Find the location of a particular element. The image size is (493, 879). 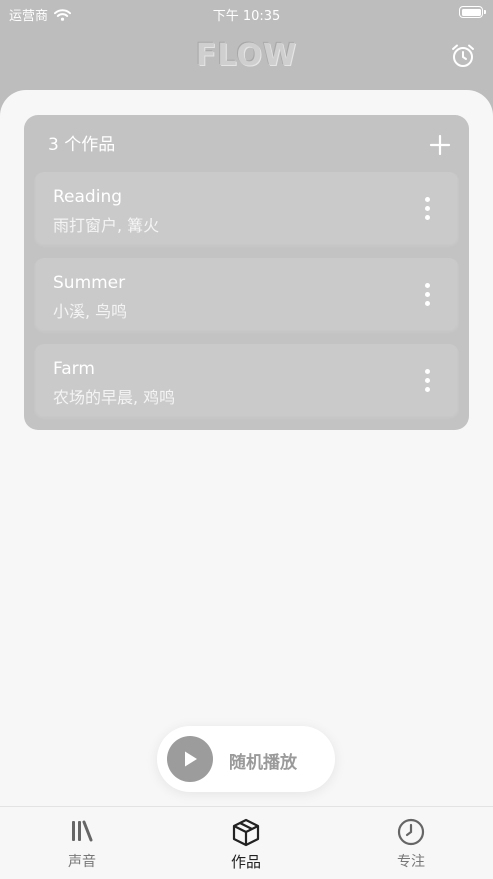

alarm-clock-icon is located at coordinates (463, 56).